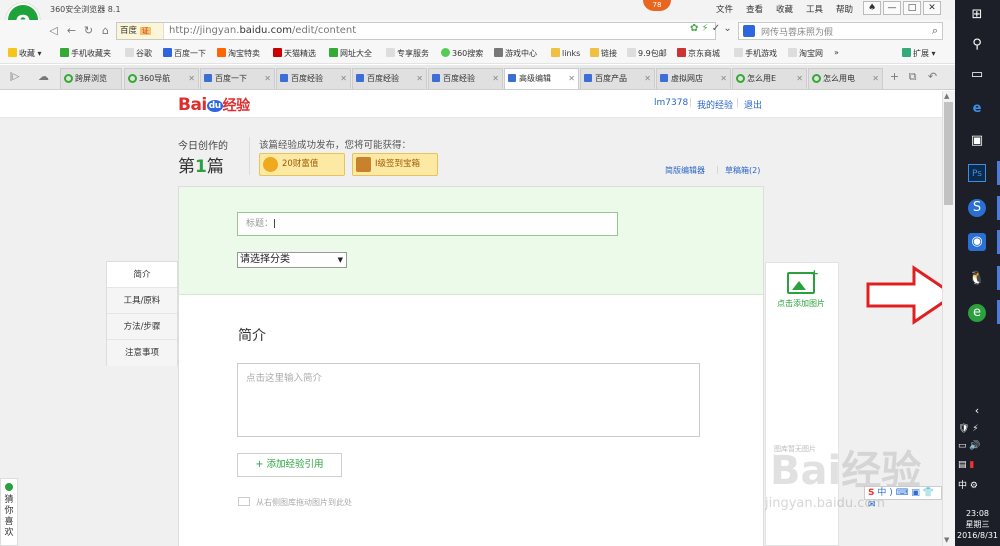  Describe the element at coordinates (462, 53) in the screenshot. I see `bookmark-360search: 360搜索` at that location.